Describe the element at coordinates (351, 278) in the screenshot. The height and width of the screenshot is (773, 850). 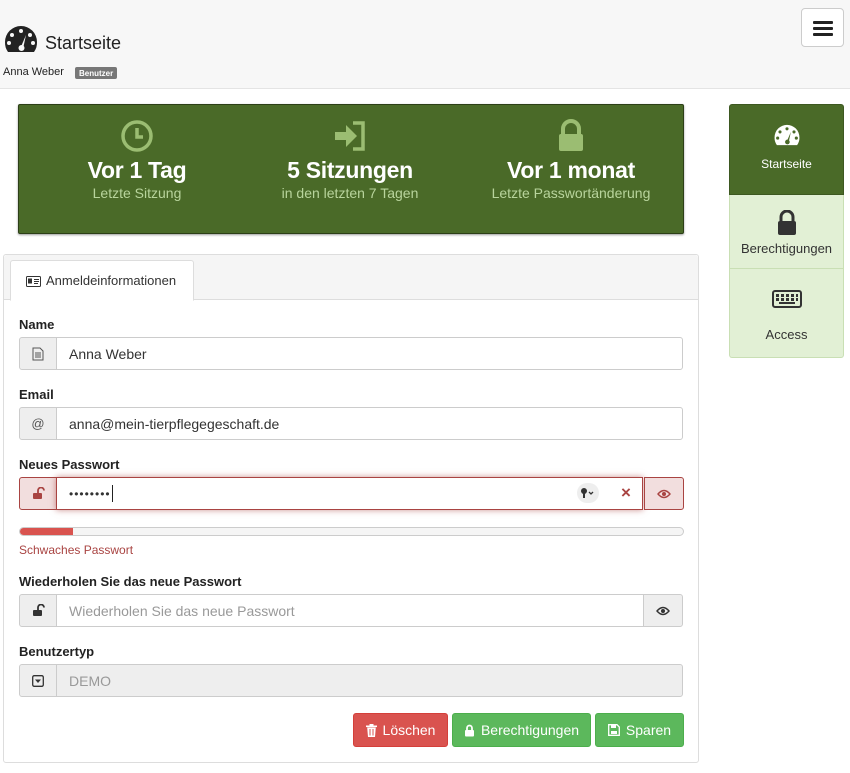
I see `tab-strip: Anmeldeinformationen` at that location.